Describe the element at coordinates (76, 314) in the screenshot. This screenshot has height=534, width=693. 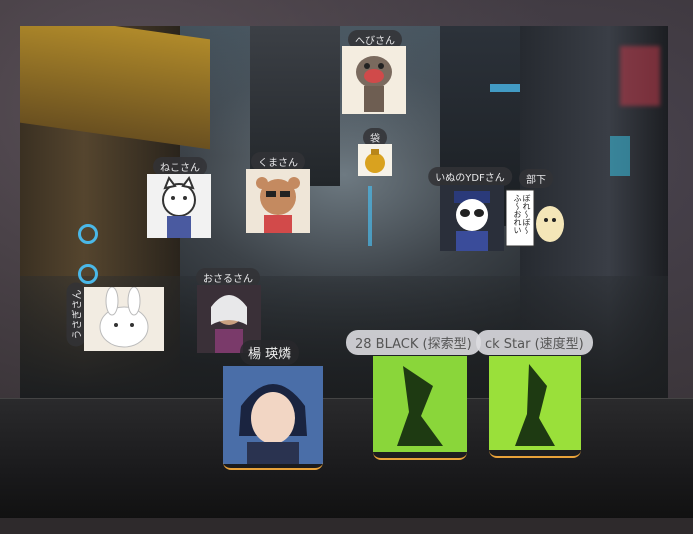
I see `avatar-name-tag: うさぎさん` at that location.